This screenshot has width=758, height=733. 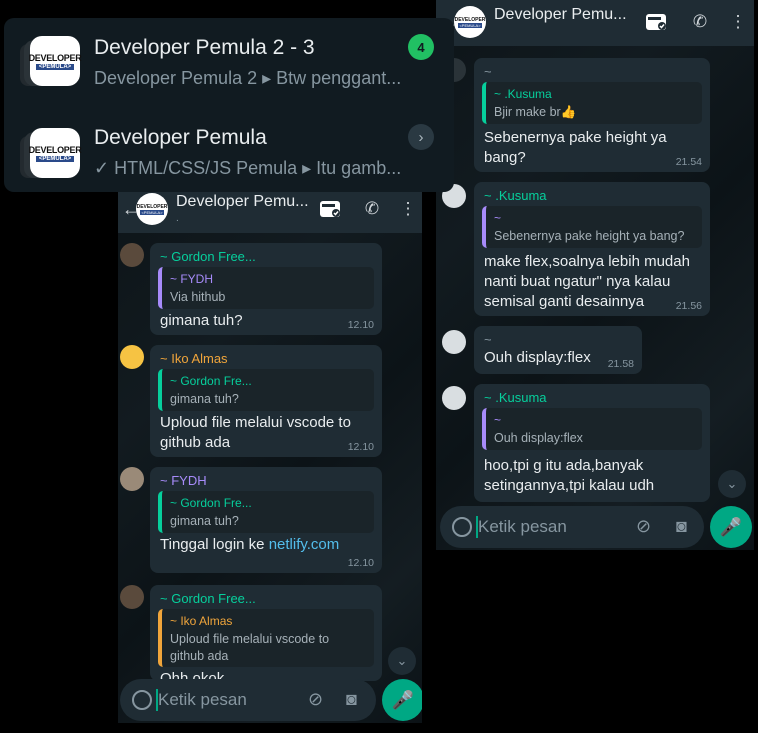 I want to click on message-time: 21.54, so click(x=688, y=162).